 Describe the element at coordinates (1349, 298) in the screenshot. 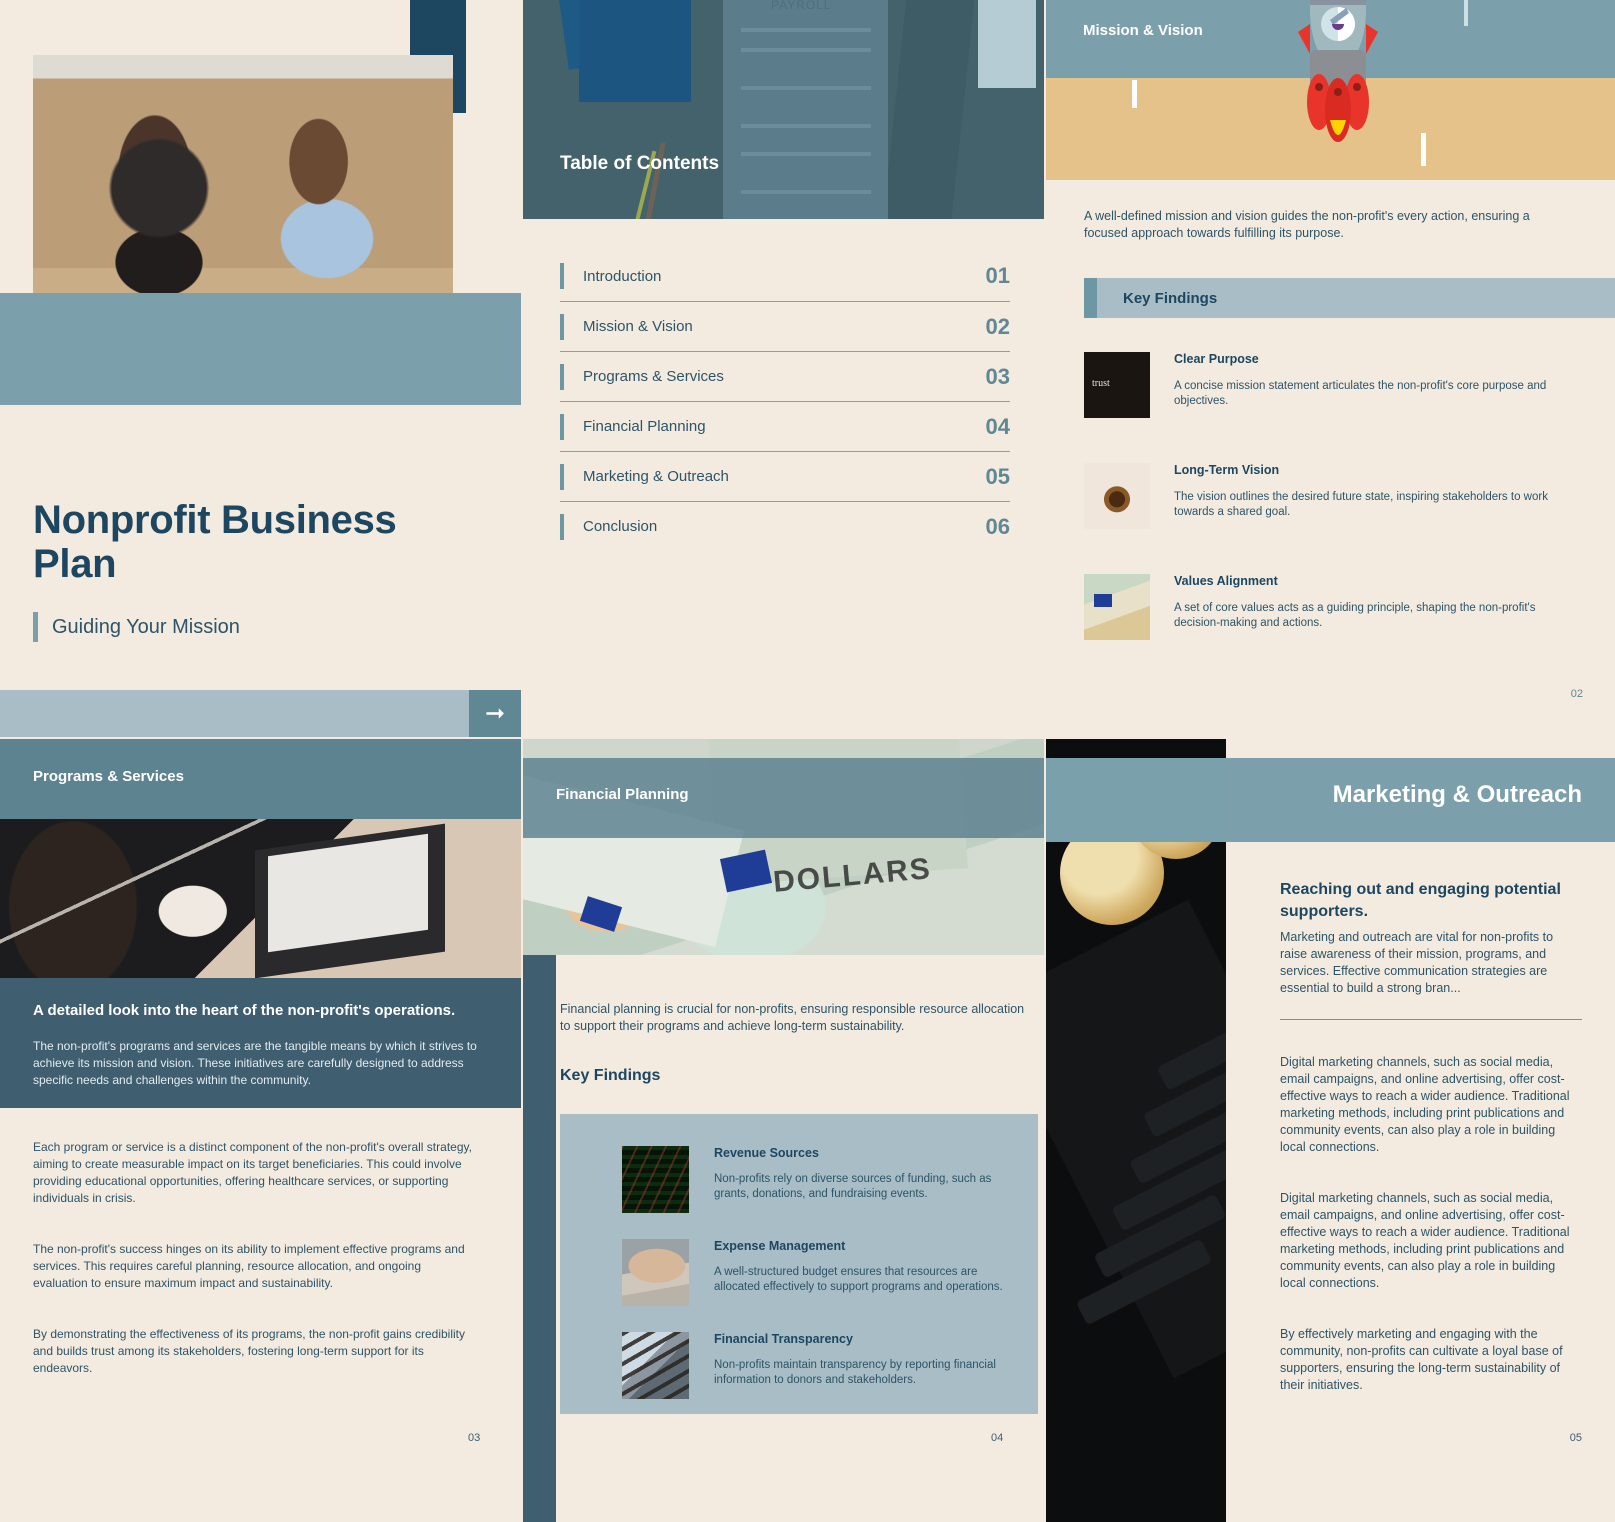

I see `key-findings-header: Key Findings` at that location.